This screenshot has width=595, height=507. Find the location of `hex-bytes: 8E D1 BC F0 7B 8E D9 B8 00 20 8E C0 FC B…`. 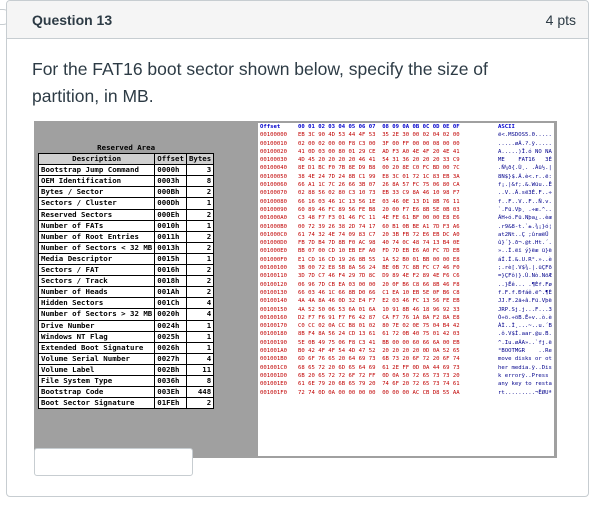

hex-bytes: 8E D1 BC F0 7B 8E D9 B8 00 20 8E C0 FC B… is located at coordinates (379, 168).